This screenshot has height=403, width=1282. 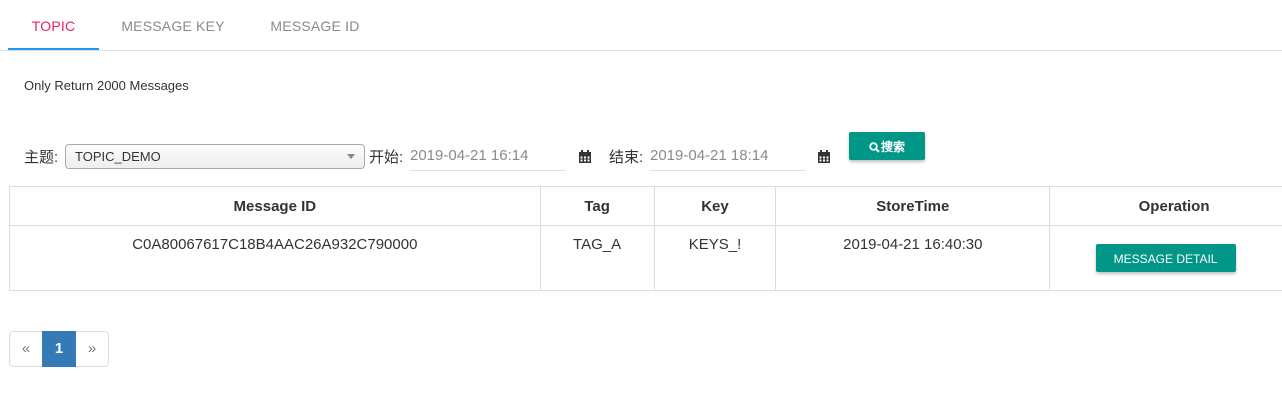 What do you see at coordinates (351, 156) in the screenshot?
I see `chevron-down-icon` at bounding box center [351, 156].